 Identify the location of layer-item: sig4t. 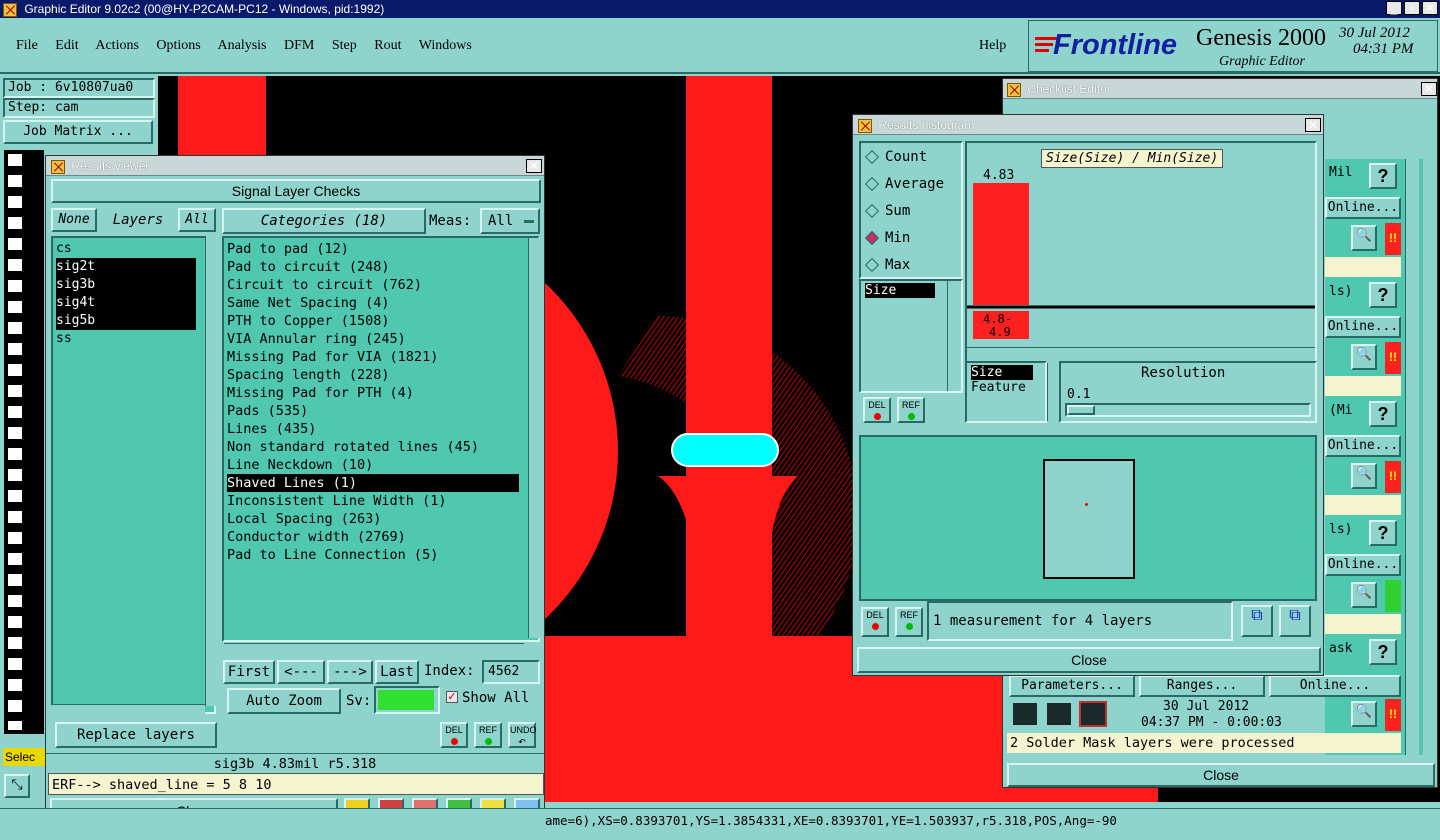
(126, 303).